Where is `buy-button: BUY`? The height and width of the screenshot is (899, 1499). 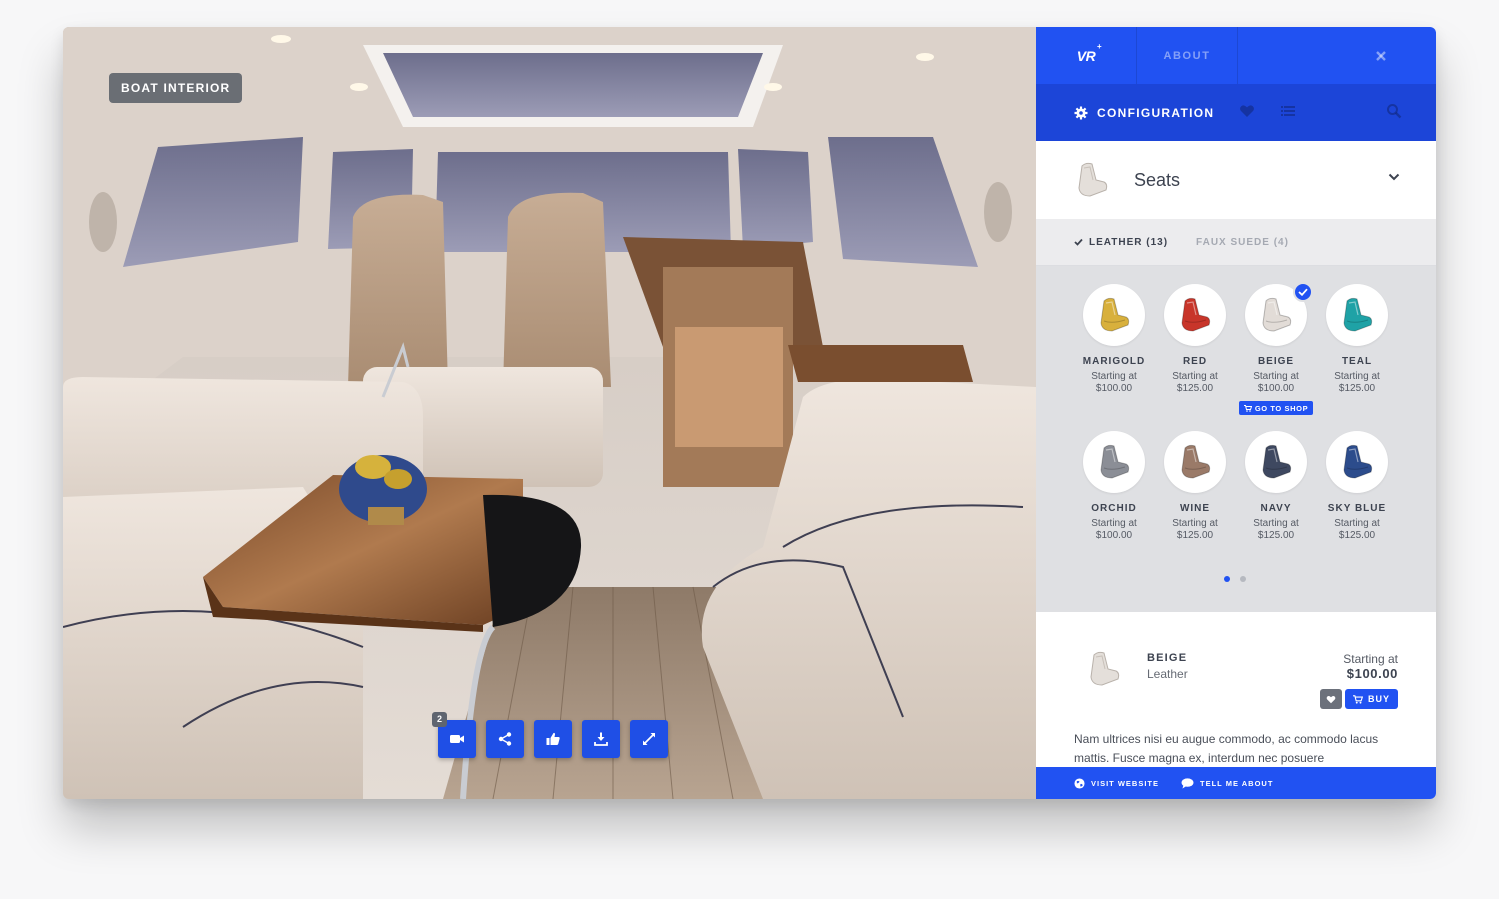 buy-button: BUY is located at coordinates (1371, 699).